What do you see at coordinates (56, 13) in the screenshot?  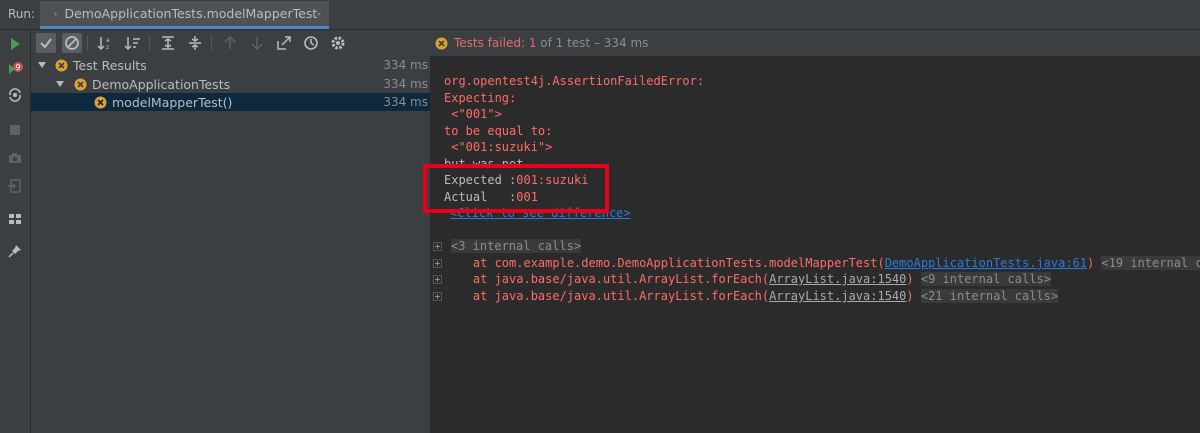 I see `run-config-icon` at bounding box center [56, 13].